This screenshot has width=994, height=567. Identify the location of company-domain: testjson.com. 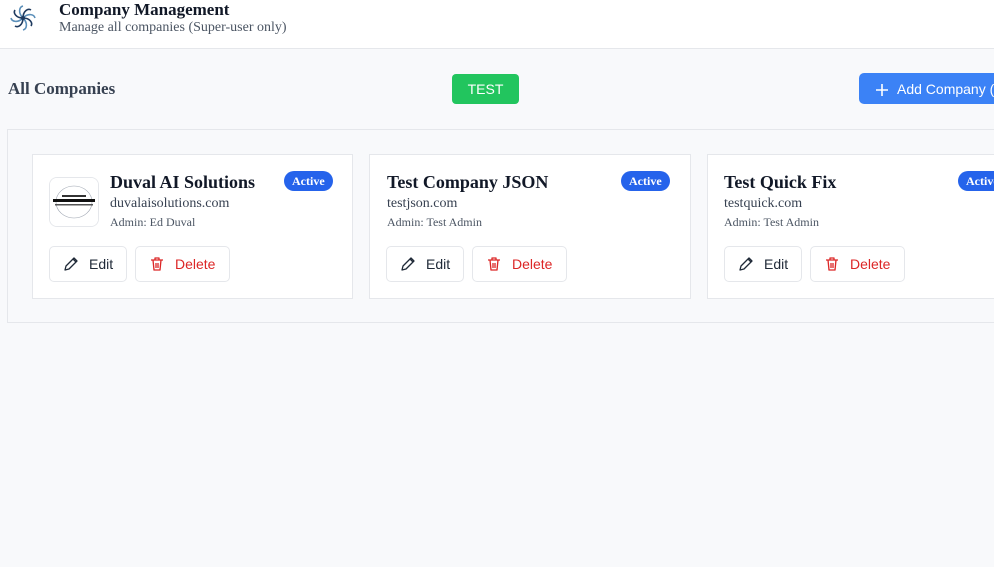
(422, 203).